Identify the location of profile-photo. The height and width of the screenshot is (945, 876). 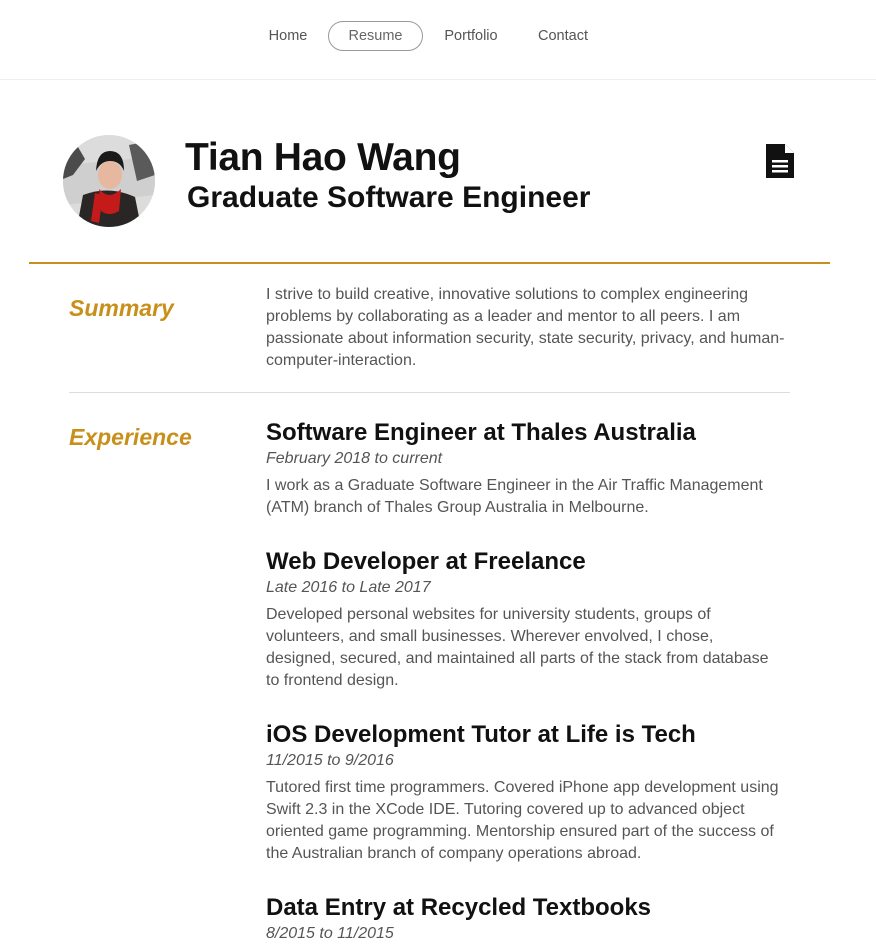
(109, 181).